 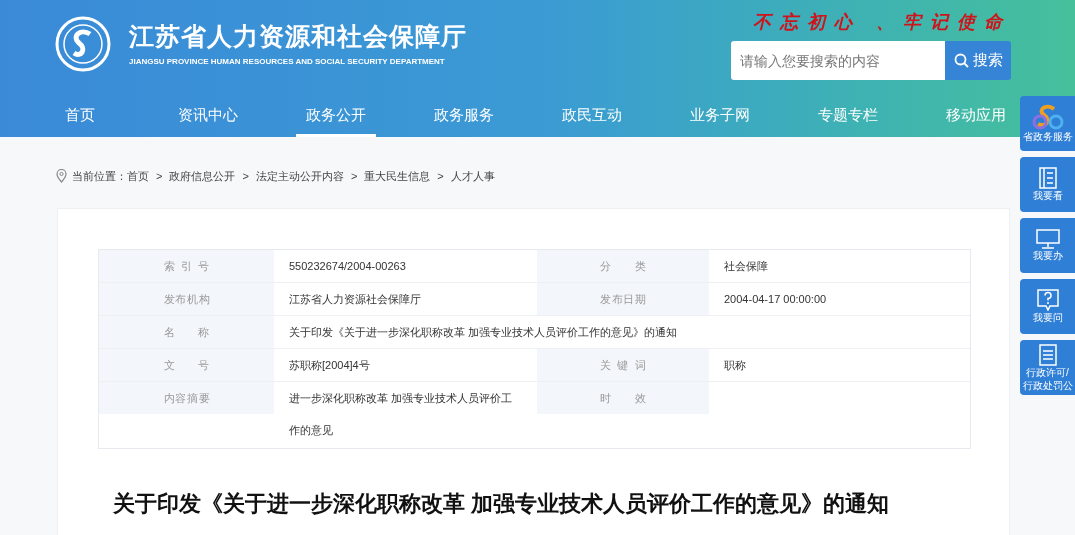 I want to click on side-shortcut-button: 行政许可/ 行政处罚公, so click(x=1047, y=367).